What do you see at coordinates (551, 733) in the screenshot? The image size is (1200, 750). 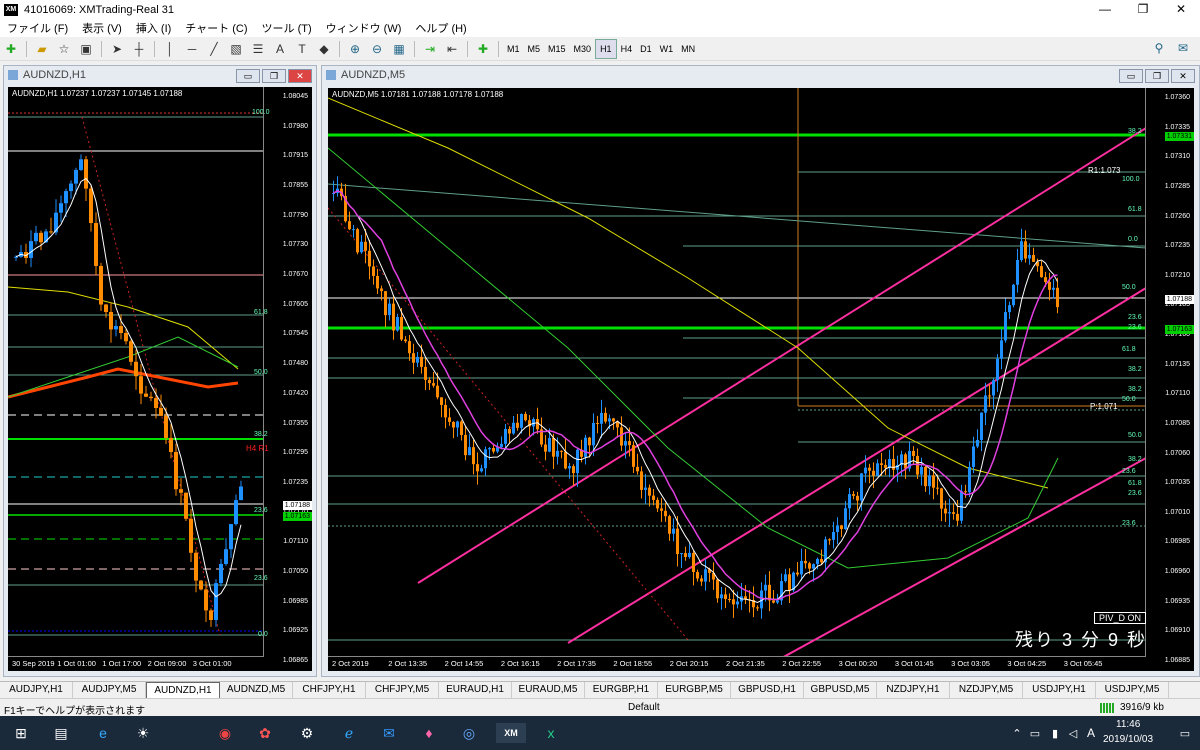 I see `excel-icon: x` at bounding box center [551, 733].